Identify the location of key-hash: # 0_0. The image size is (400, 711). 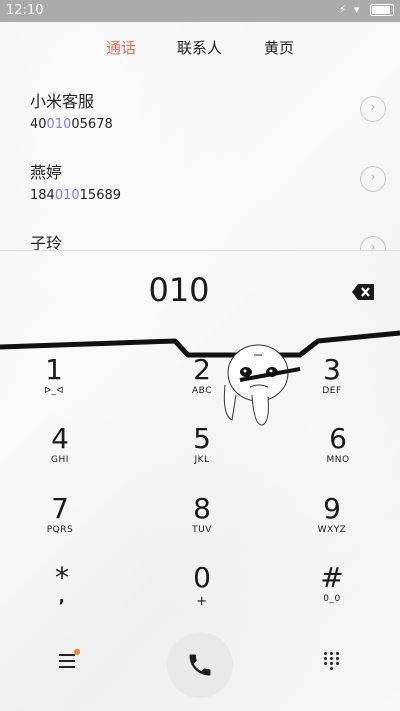
(332, 583).